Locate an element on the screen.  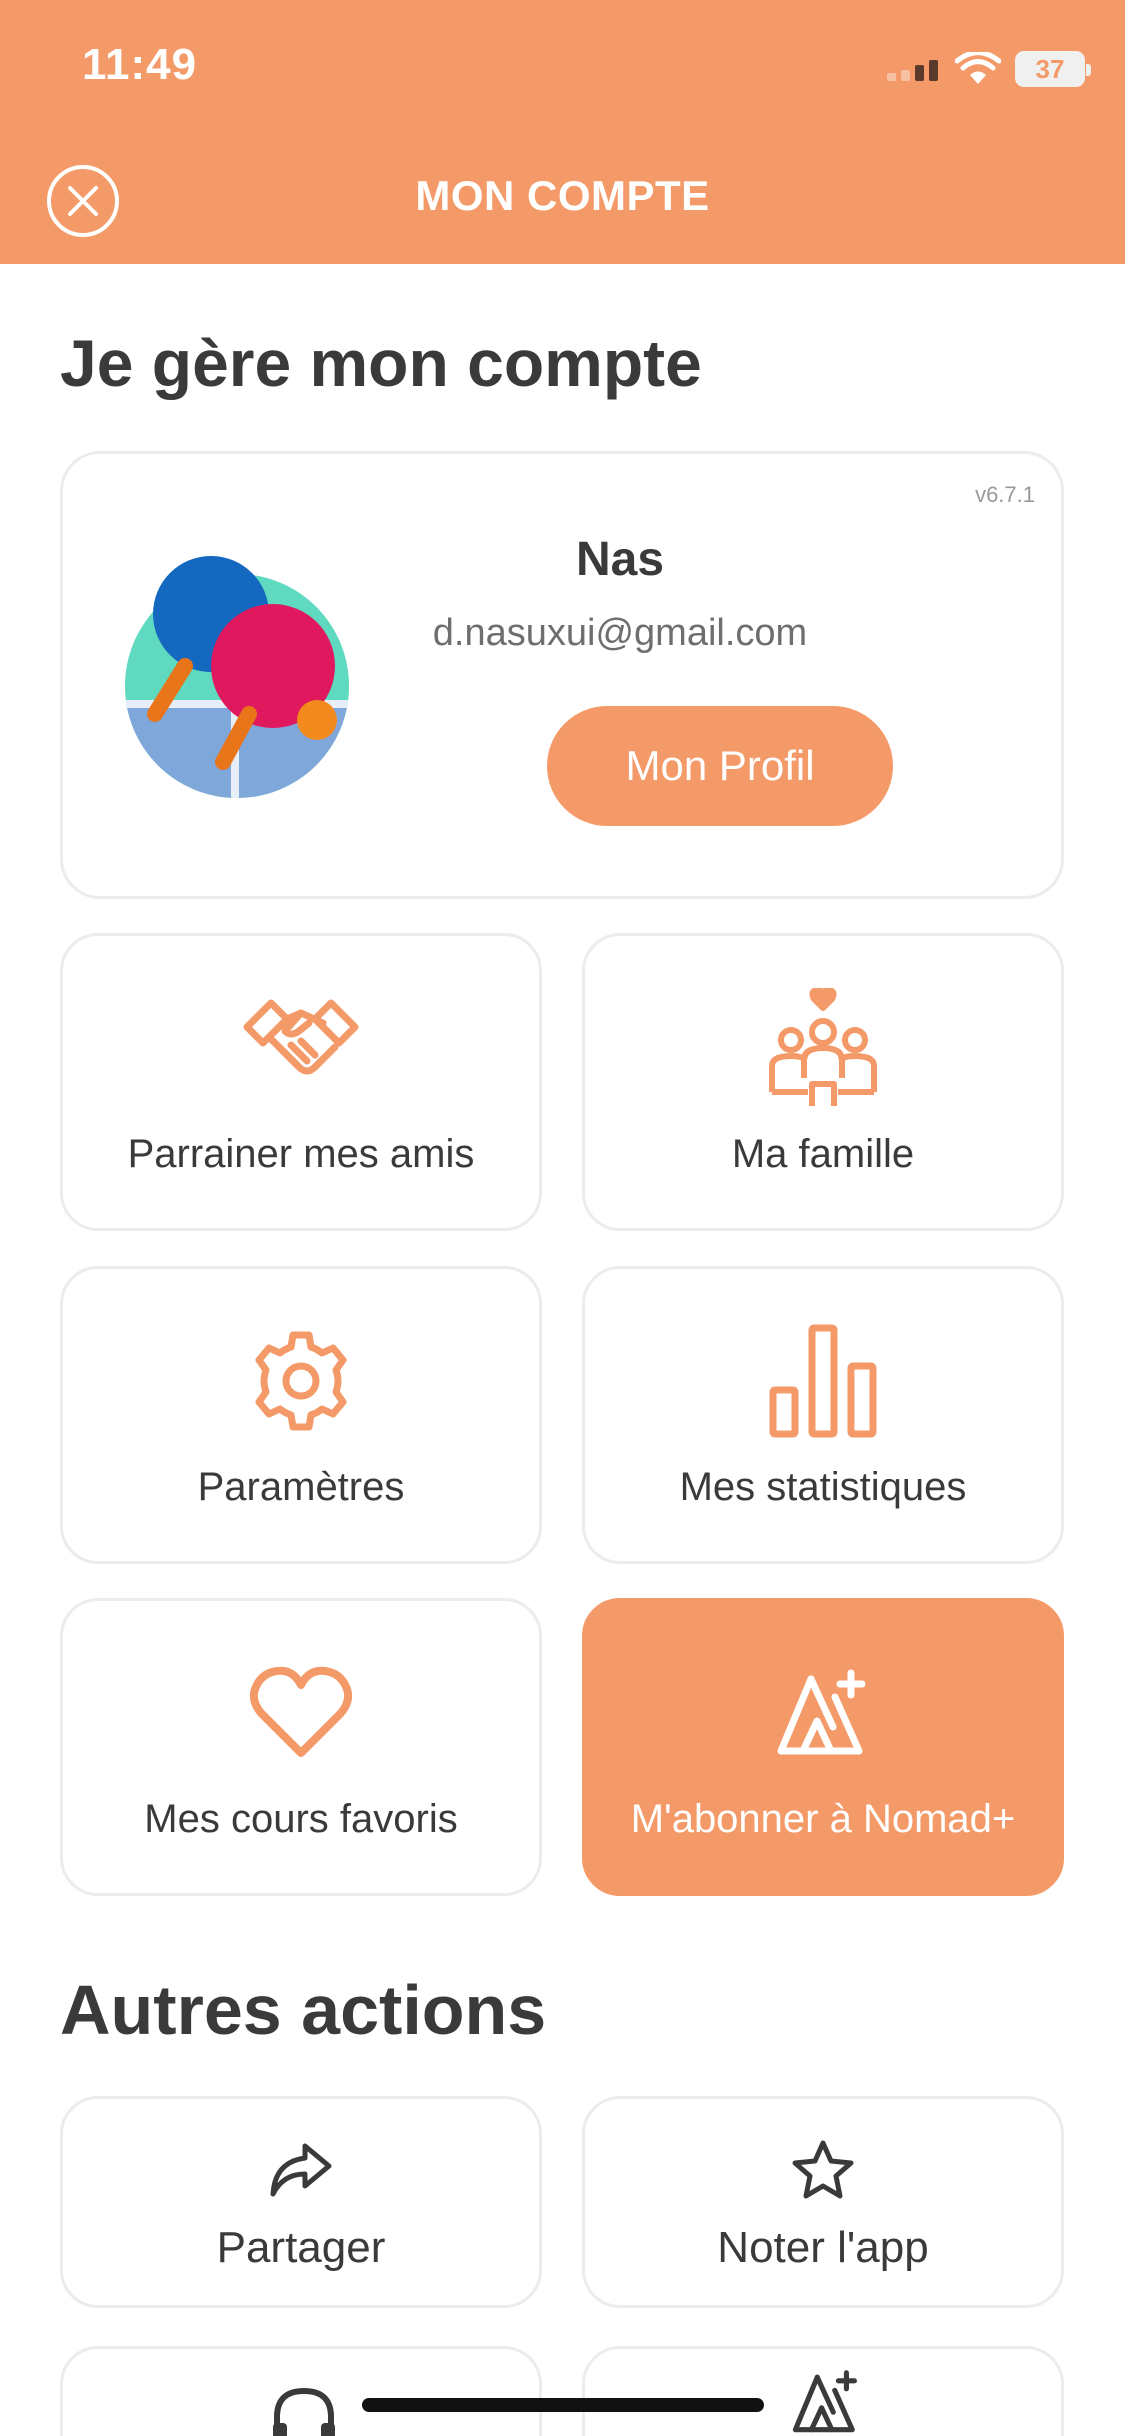
signal-icon is located at coordinates (912, 70).